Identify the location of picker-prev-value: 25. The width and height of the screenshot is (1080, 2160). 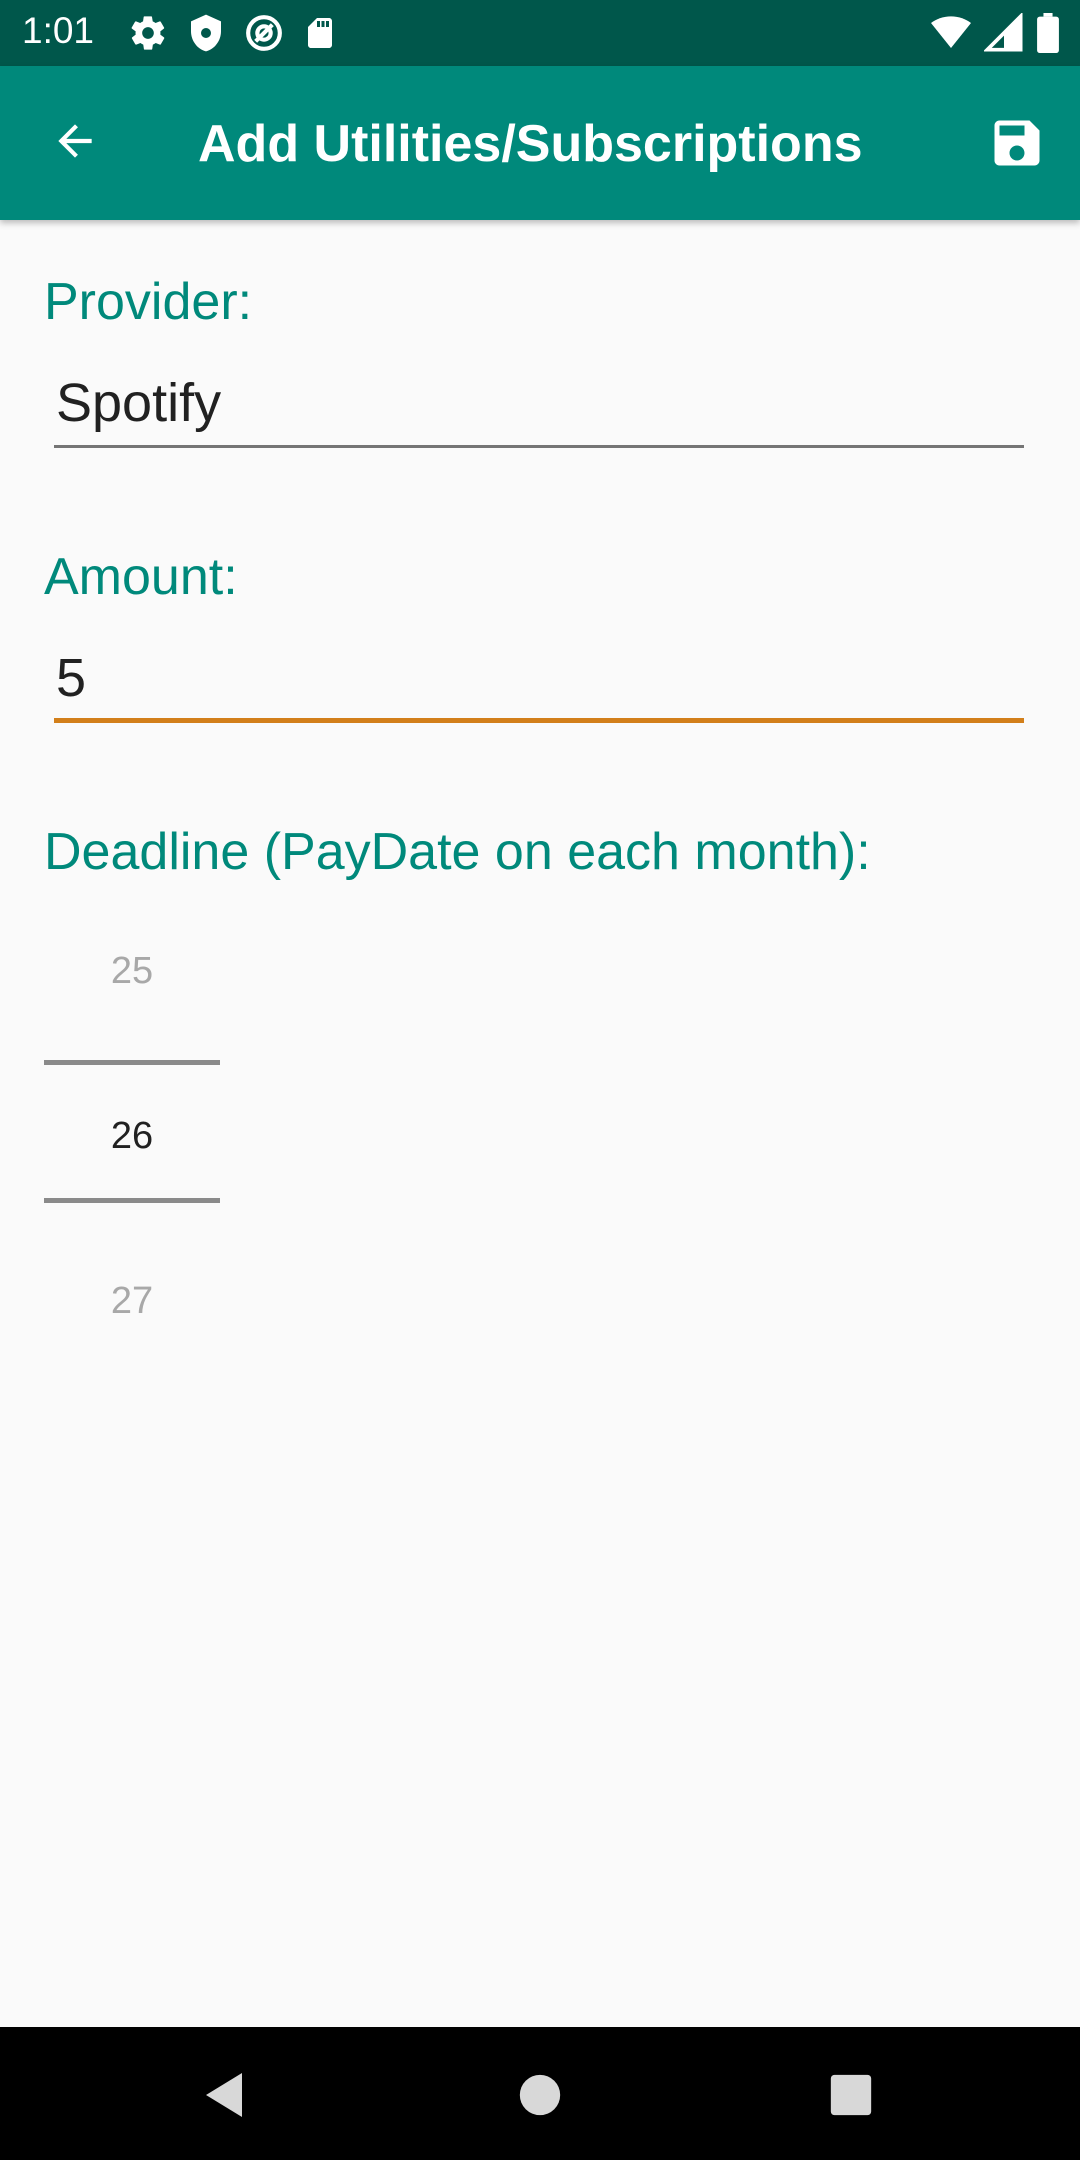
(132, 971).